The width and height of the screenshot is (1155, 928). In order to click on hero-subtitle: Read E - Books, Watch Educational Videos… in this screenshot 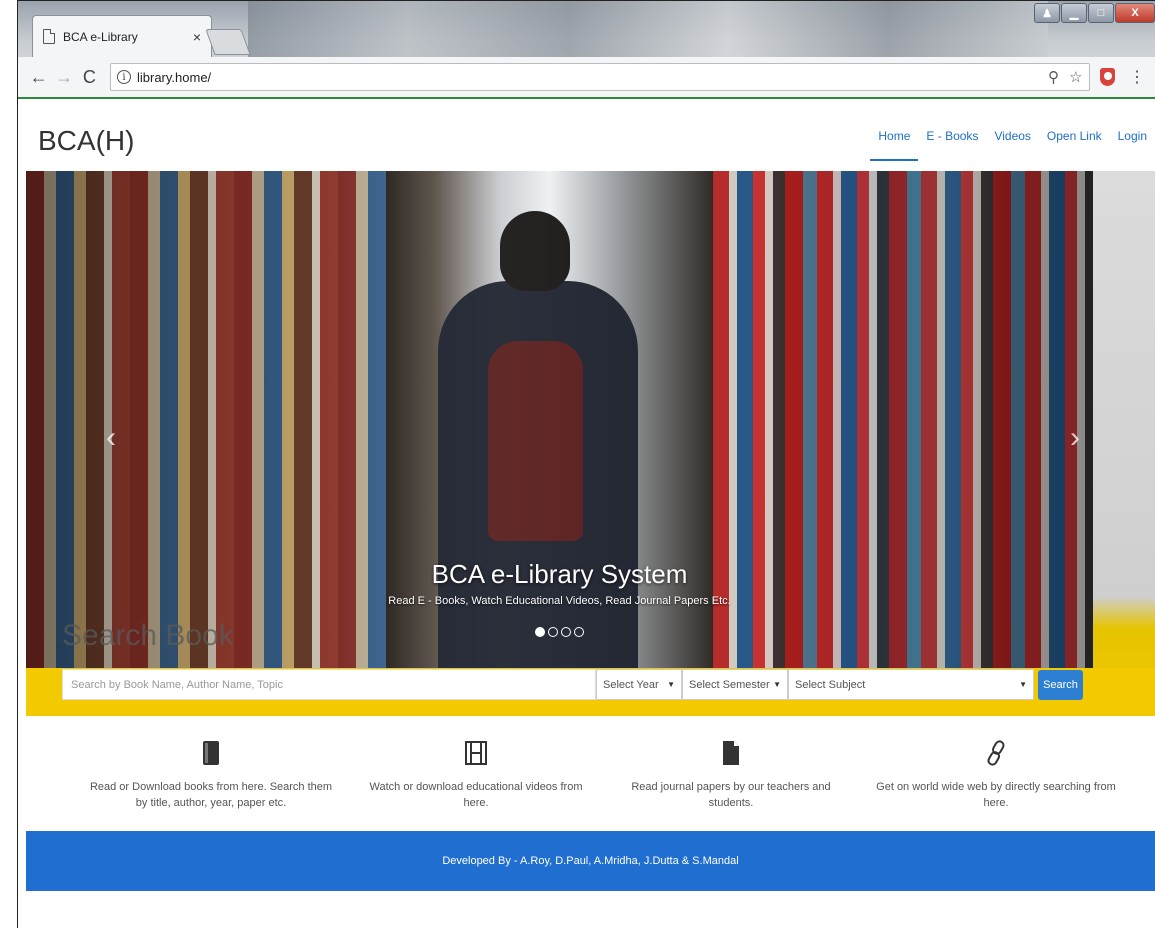, I will do `click(559, 601)`.